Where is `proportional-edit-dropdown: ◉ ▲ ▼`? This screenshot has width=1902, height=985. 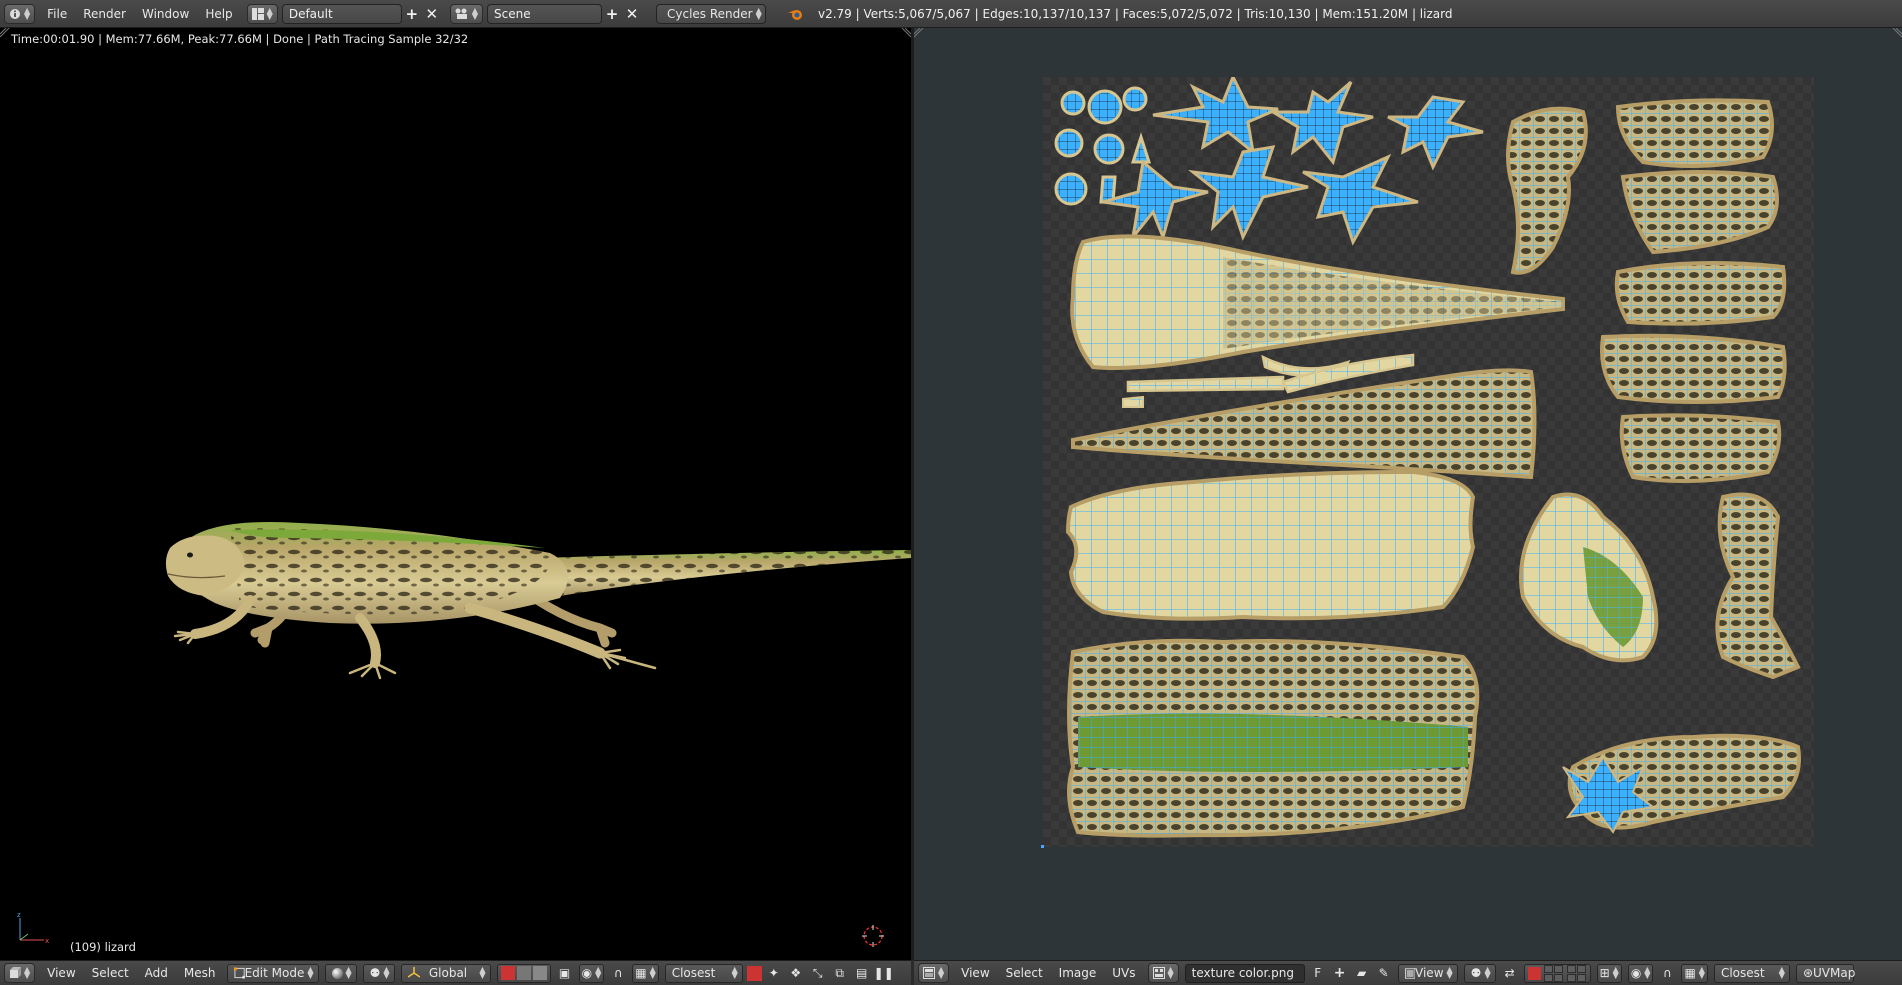
proportional-edit-dropdown: ◉ ▲ ▼ is located at coordinates (1640, 973).